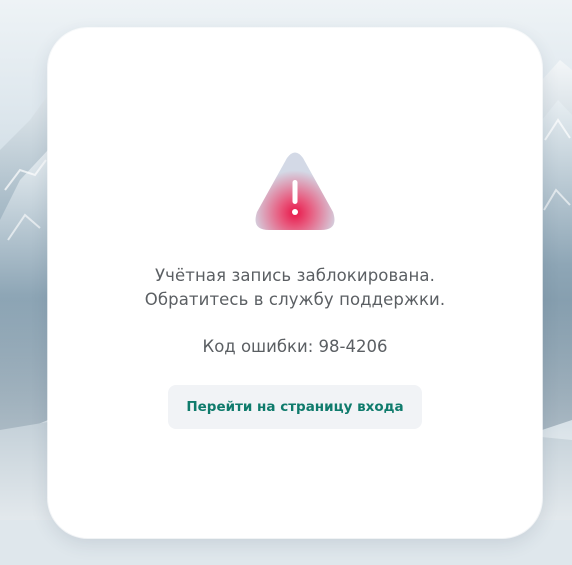  Describe the element at coordinates (295, 299) in the screenshot. I see `error-message-line2: Обратитесь в службу поддержки.` at that location.